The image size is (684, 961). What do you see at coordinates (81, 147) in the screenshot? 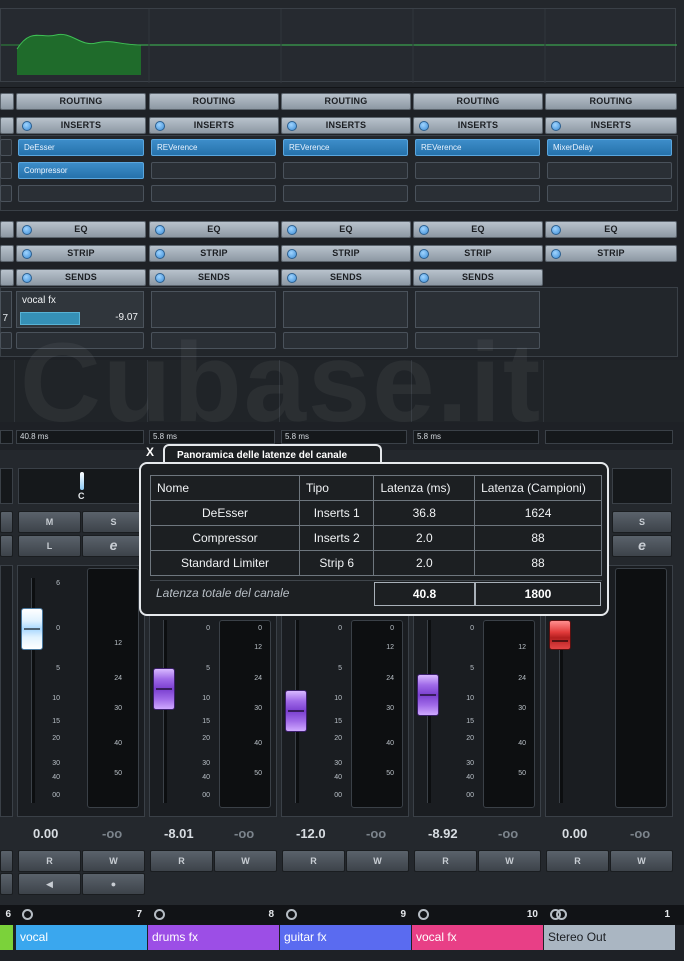
I see `insert-slot-deesser: DeEsser` at bounding box center [81, 147].